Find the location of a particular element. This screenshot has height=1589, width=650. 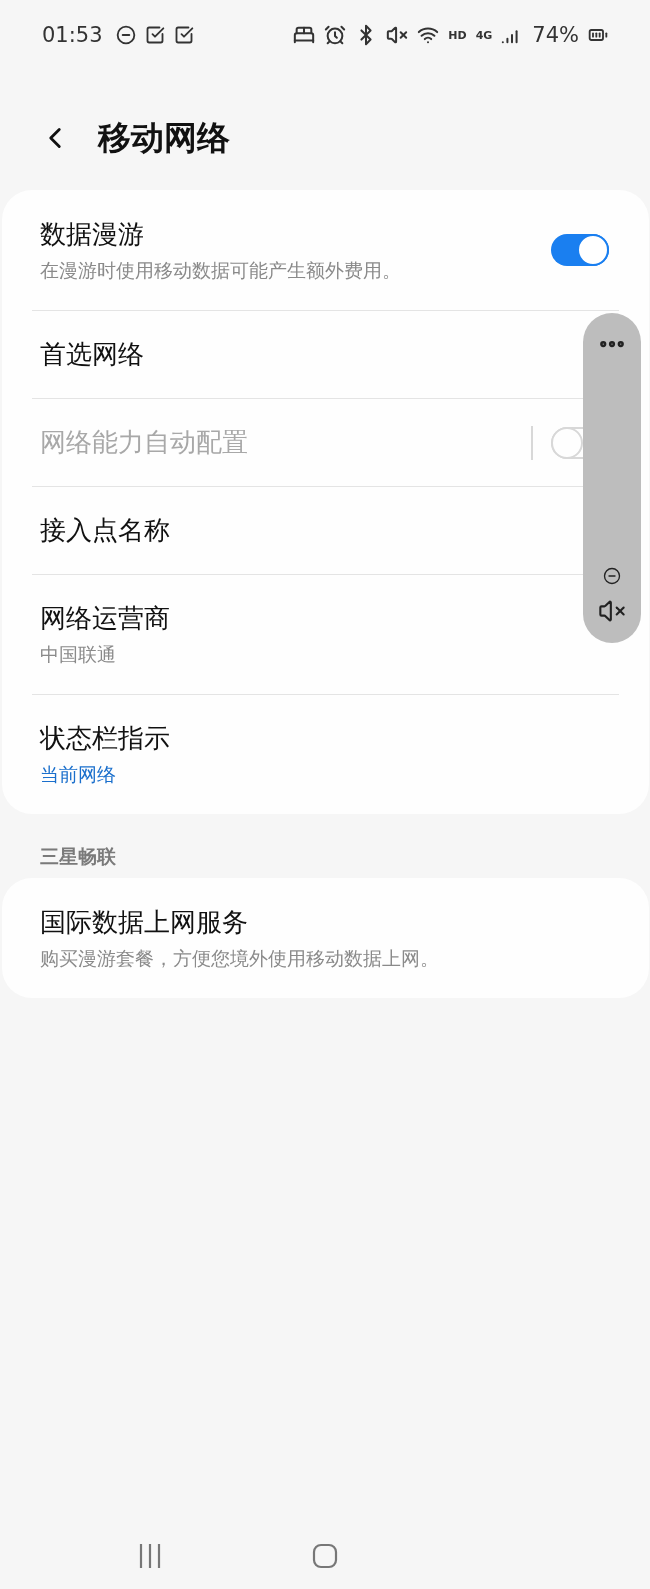

setting-title: 国际数据上网服务 is located at coordinates (144, 922).